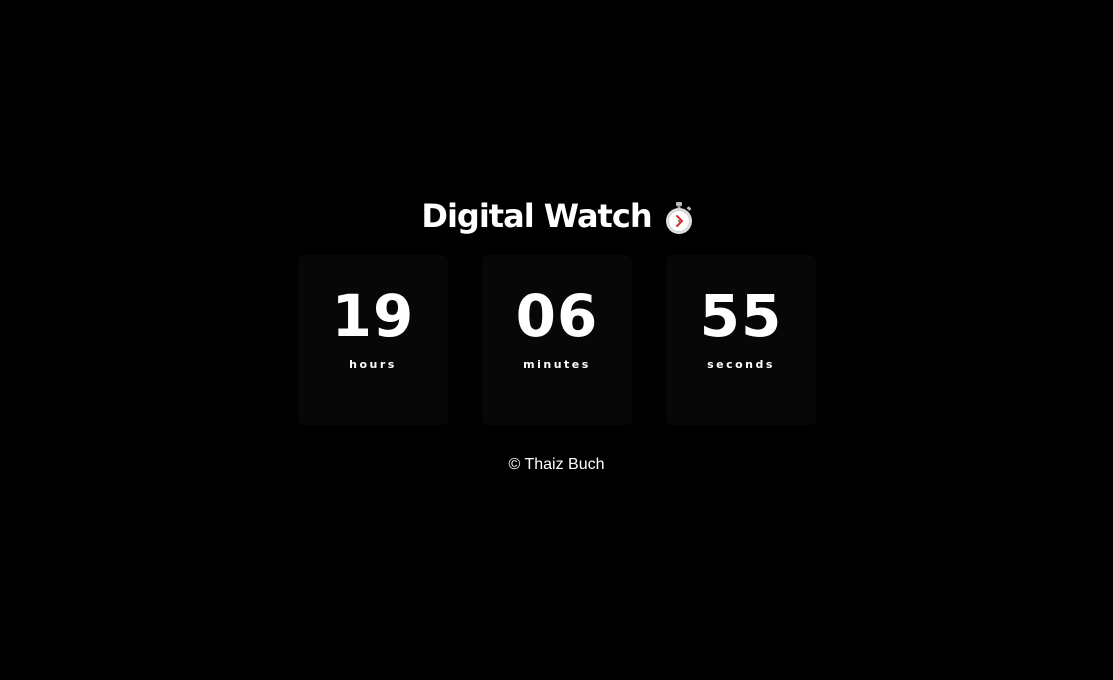 The image size is (1113, 680). I want to click on seconds-value: 55, so click(741, 316).